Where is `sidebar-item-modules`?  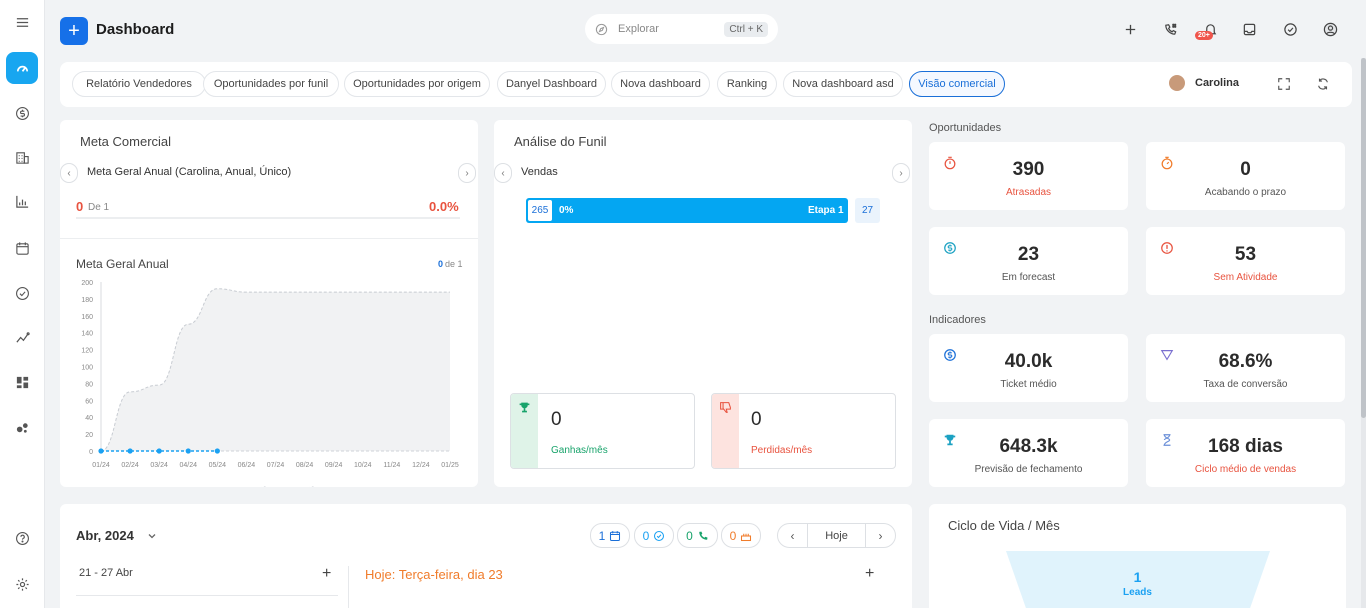
sidebar-item-modules is located at coordinates (22, 382).